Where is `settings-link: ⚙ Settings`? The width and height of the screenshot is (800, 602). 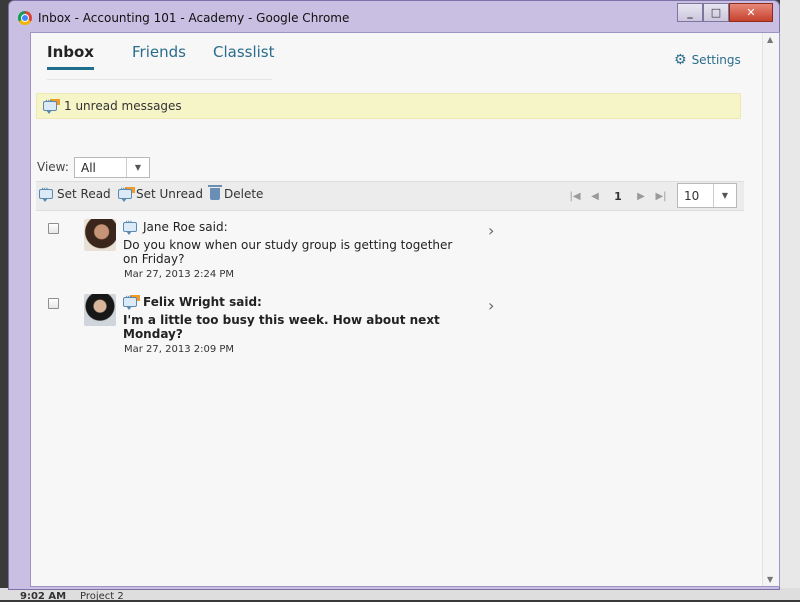
settings-link: ⚙ Settings is located at coordinates (707, 60).